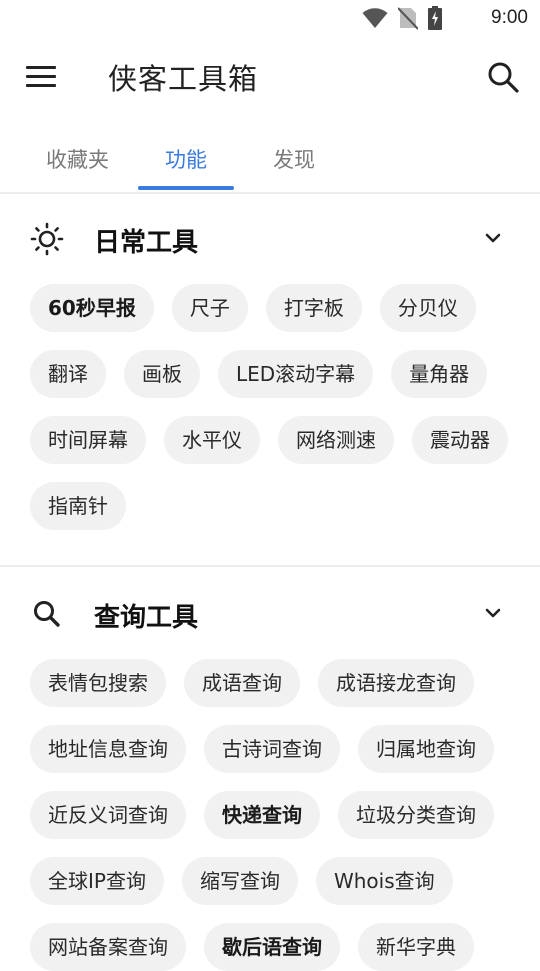 This screenshot has width=540, height=971. What do you see at coordinates (426, 749) in the screenshot?
I see `chip-phone-location: 归属地查询` at bounding box center [426, 749].